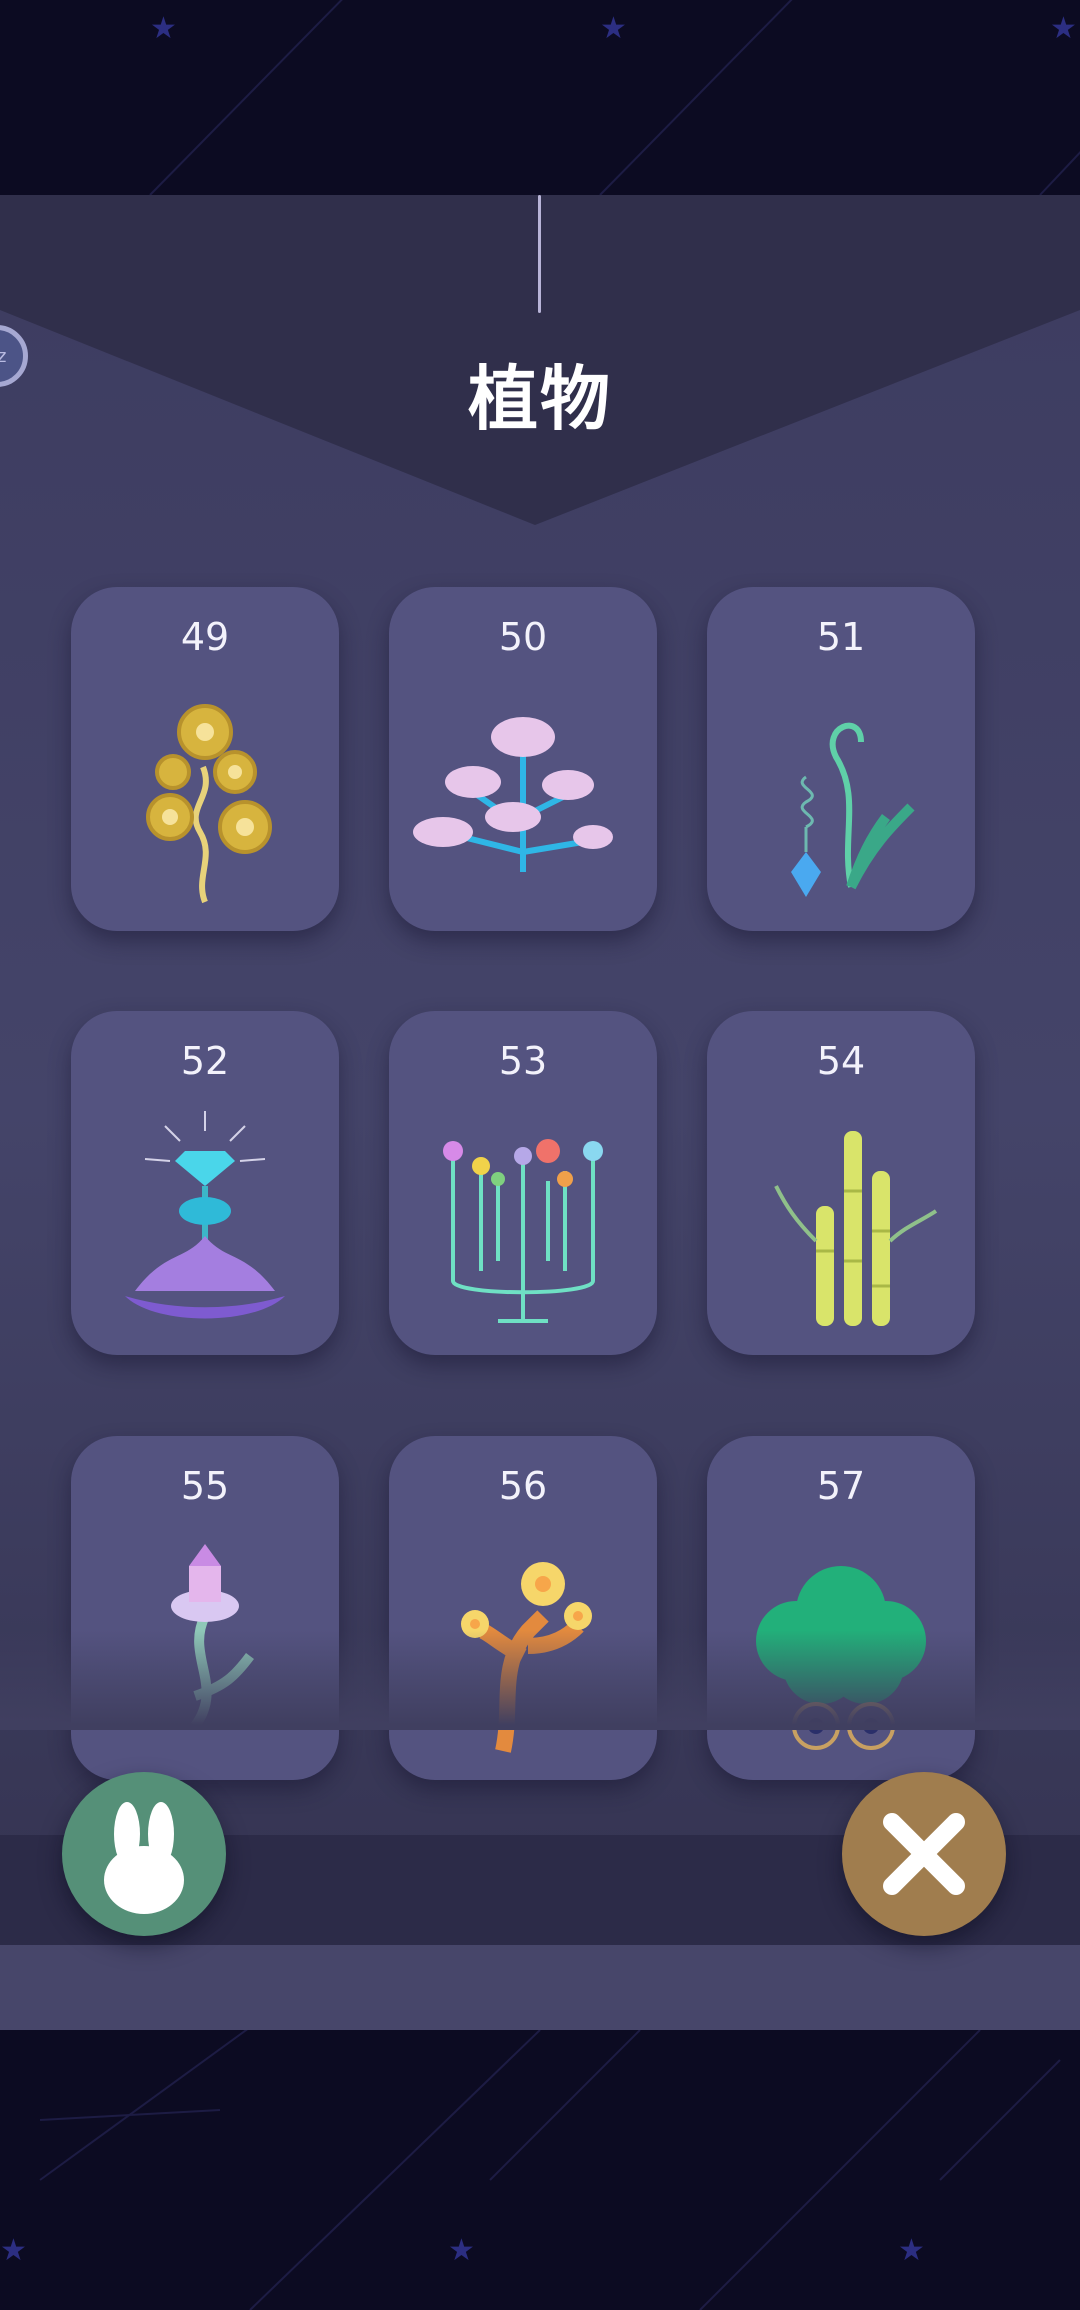  I want to click on rabbit-icon, so click(144, 1858).